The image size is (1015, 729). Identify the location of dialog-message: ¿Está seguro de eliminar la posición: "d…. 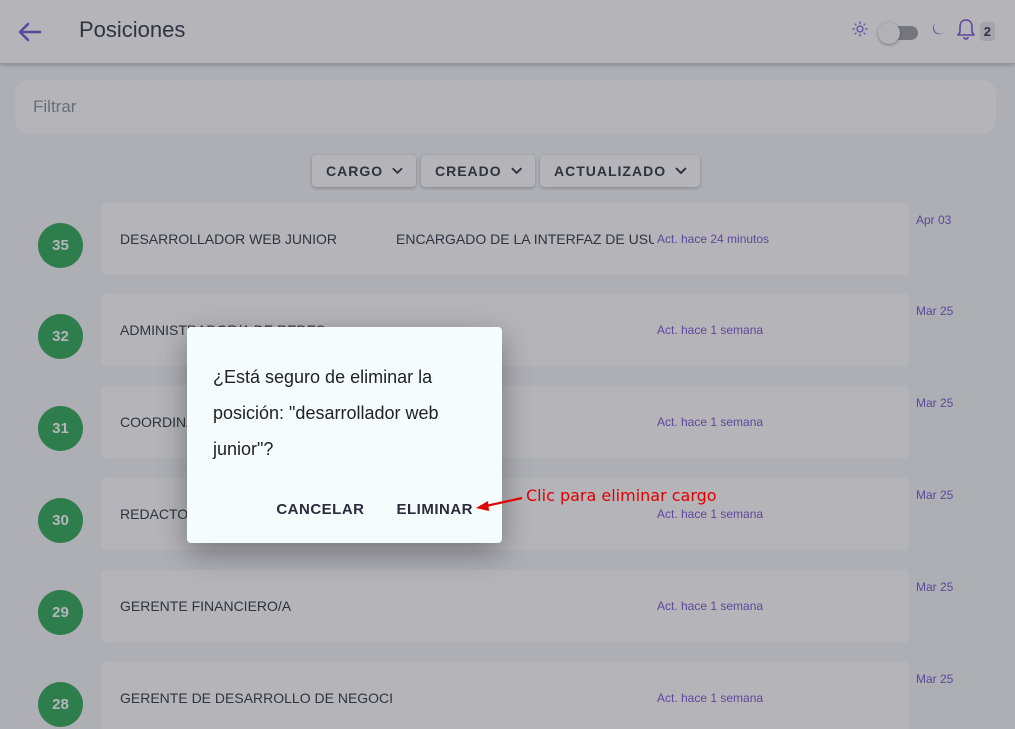
(326, 413).